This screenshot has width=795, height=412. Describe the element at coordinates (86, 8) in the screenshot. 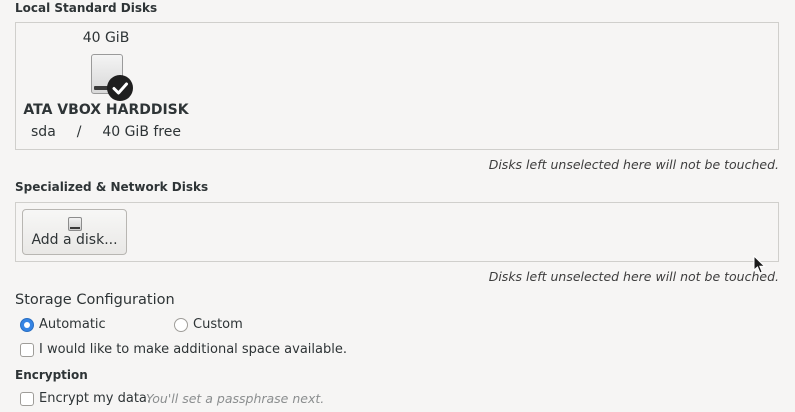

I see `local-disks-title: Local Standard Disks` at that location.